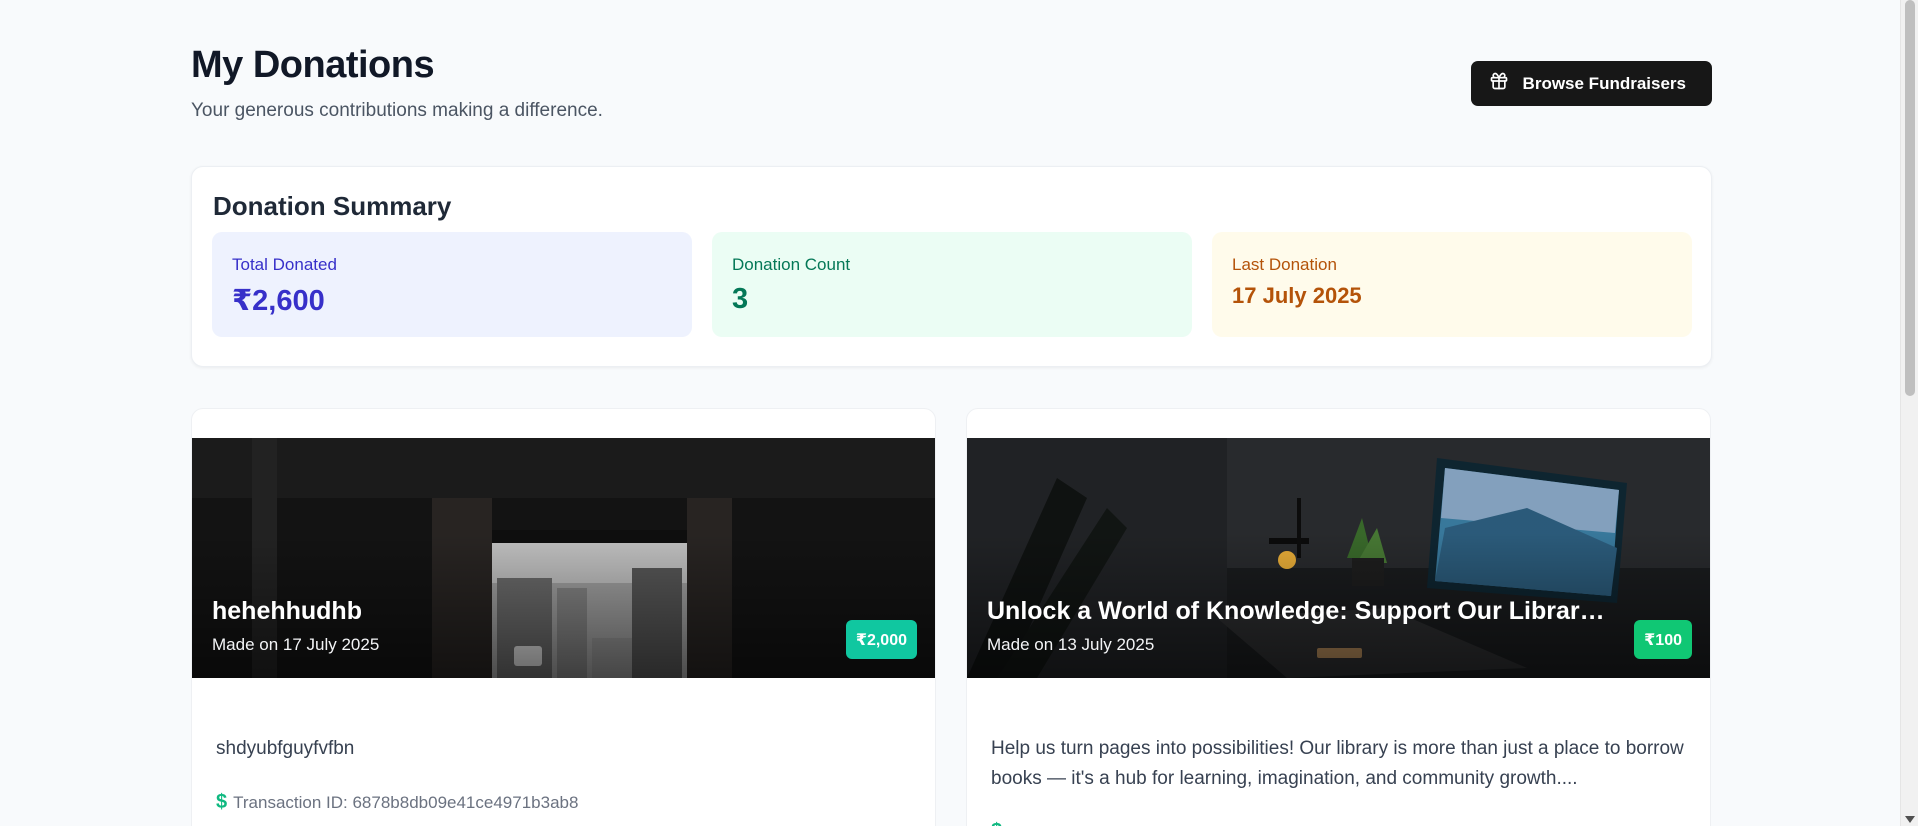 This screenshot has height=826, width=1918. I want to click on browse-fundraisers-label: Browse Fundraisers, so click(1604, 83).